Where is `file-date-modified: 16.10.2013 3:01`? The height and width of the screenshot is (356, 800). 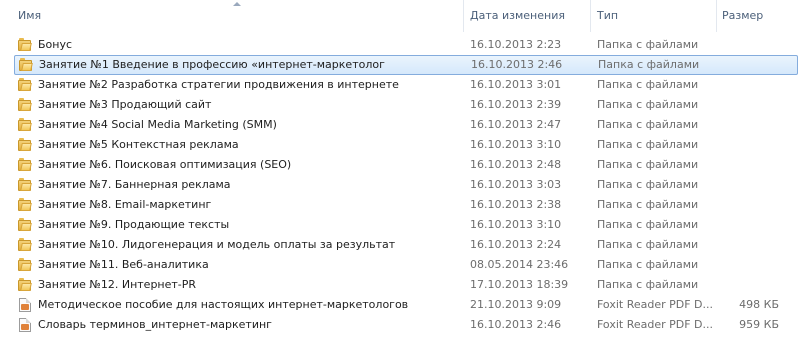 file-date-modified: 16.10.2013 3:01 is located at coordinates (516, 84).